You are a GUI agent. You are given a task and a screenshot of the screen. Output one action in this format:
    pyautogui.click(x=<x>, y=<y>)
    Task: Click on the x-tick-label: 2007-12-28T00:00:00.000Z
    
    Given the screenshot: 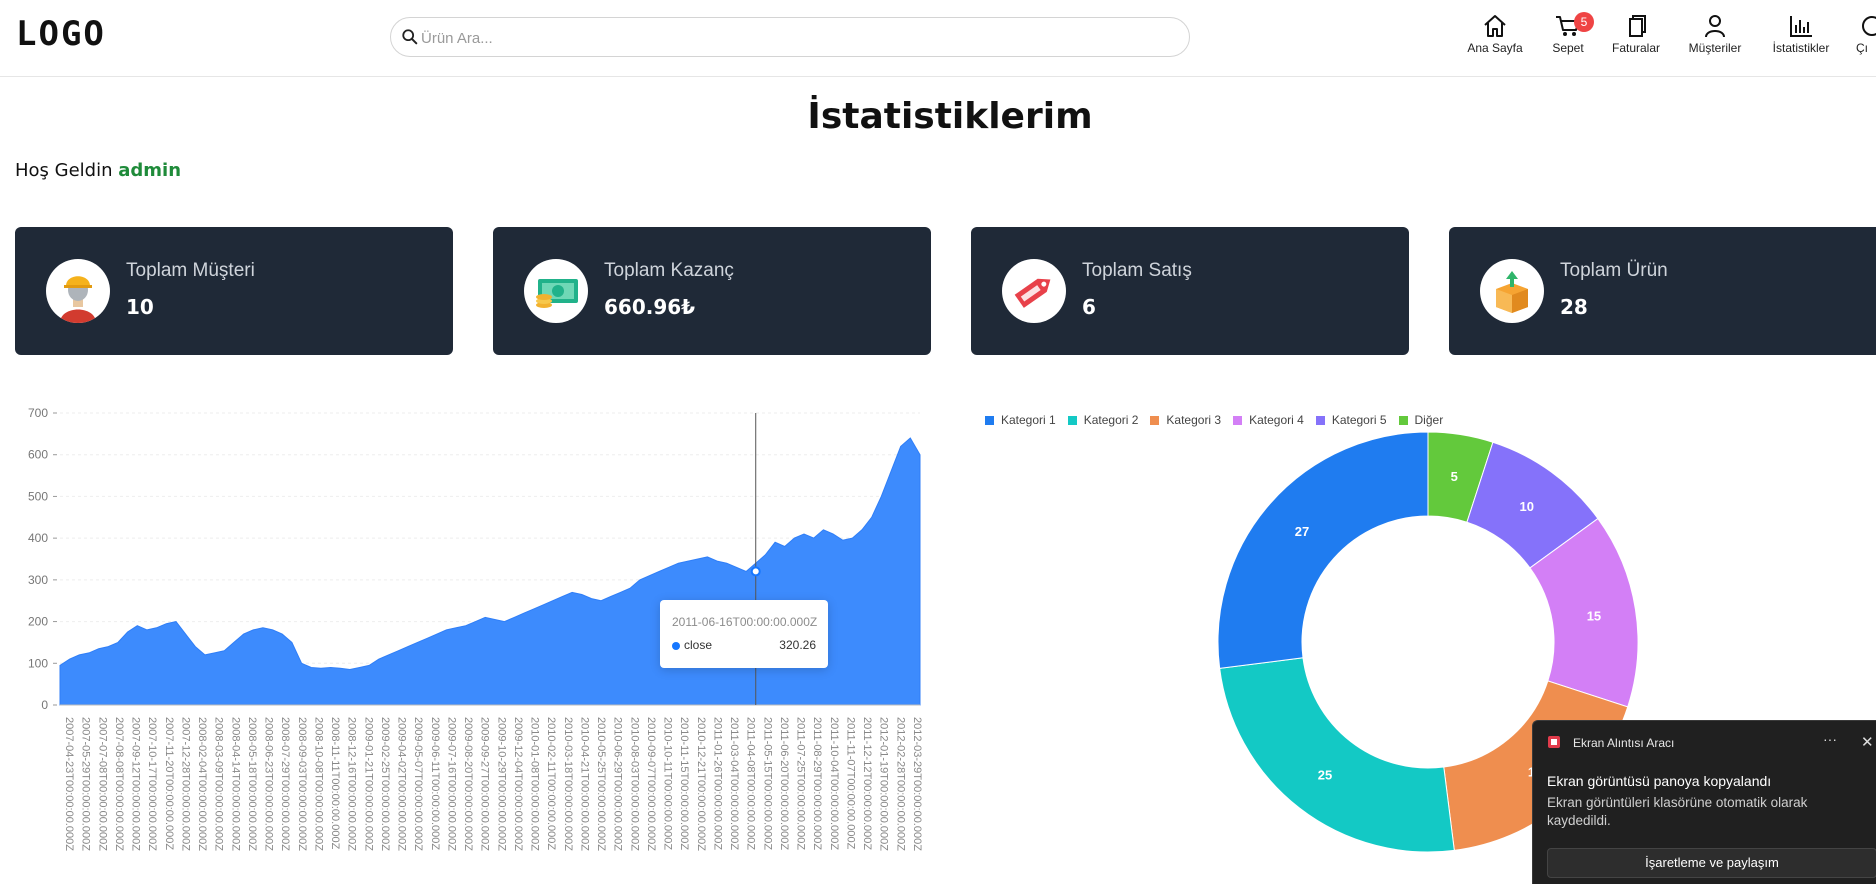 What is the action you would take?
    pyautogui.click(x=185, y=784)
    